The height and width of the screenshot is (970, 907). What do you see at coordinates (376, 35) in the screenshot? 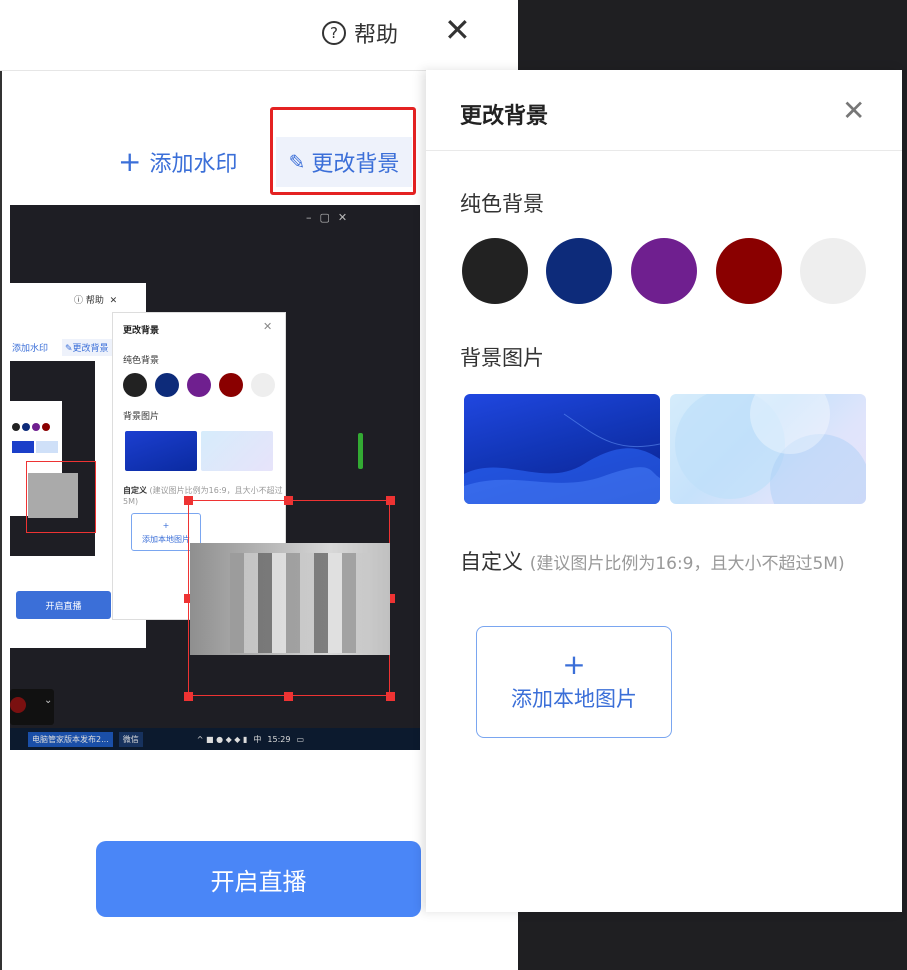
I see `help-label: 帮助` at bounding box center [376, 35].